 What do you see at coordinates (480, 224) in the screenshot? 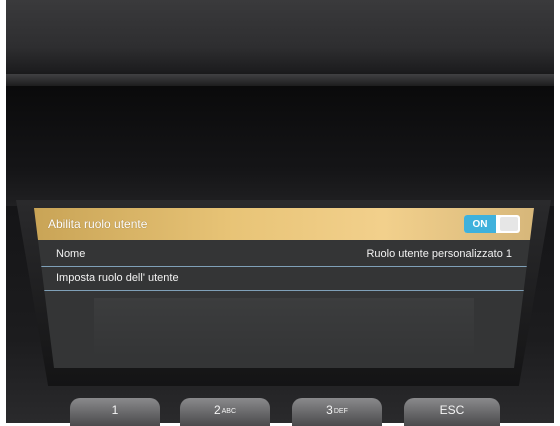
I see `toggle-on-label: ON` at bounding box center [480, 224].